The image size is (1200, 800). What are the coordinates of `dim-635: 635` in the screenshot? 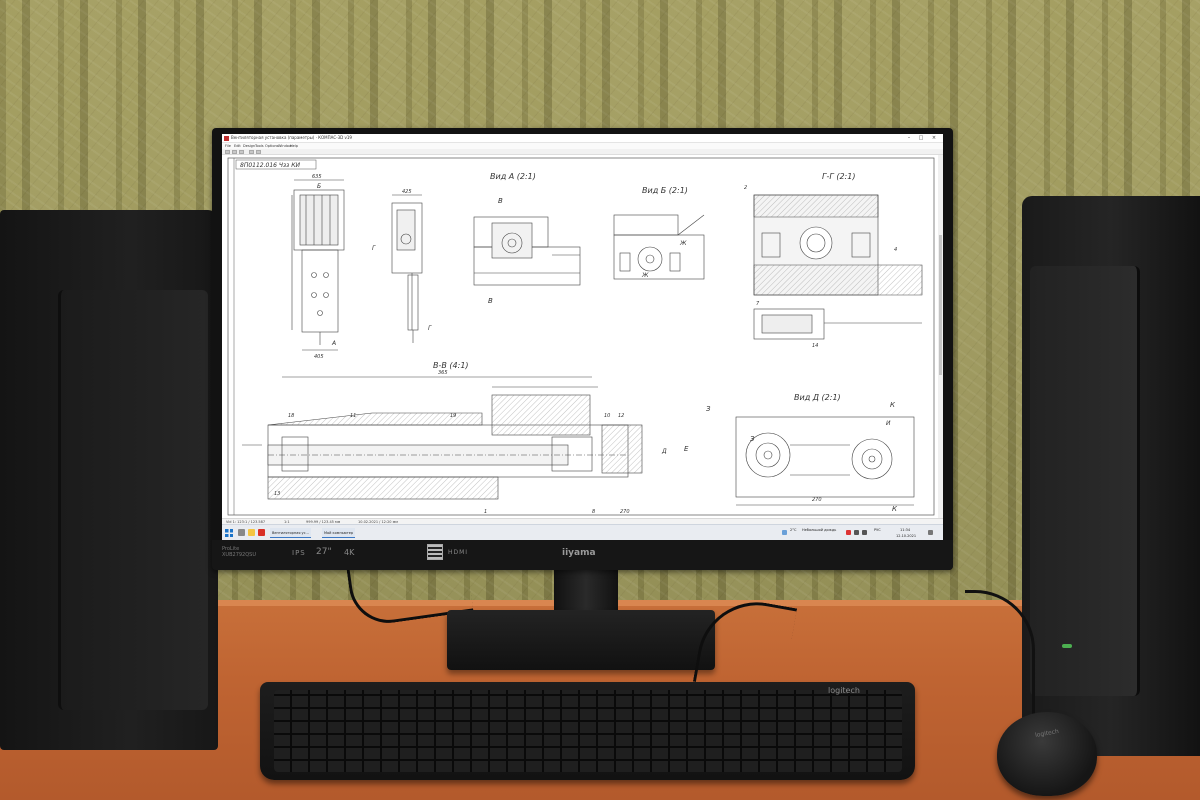 It's located at (317, 177).